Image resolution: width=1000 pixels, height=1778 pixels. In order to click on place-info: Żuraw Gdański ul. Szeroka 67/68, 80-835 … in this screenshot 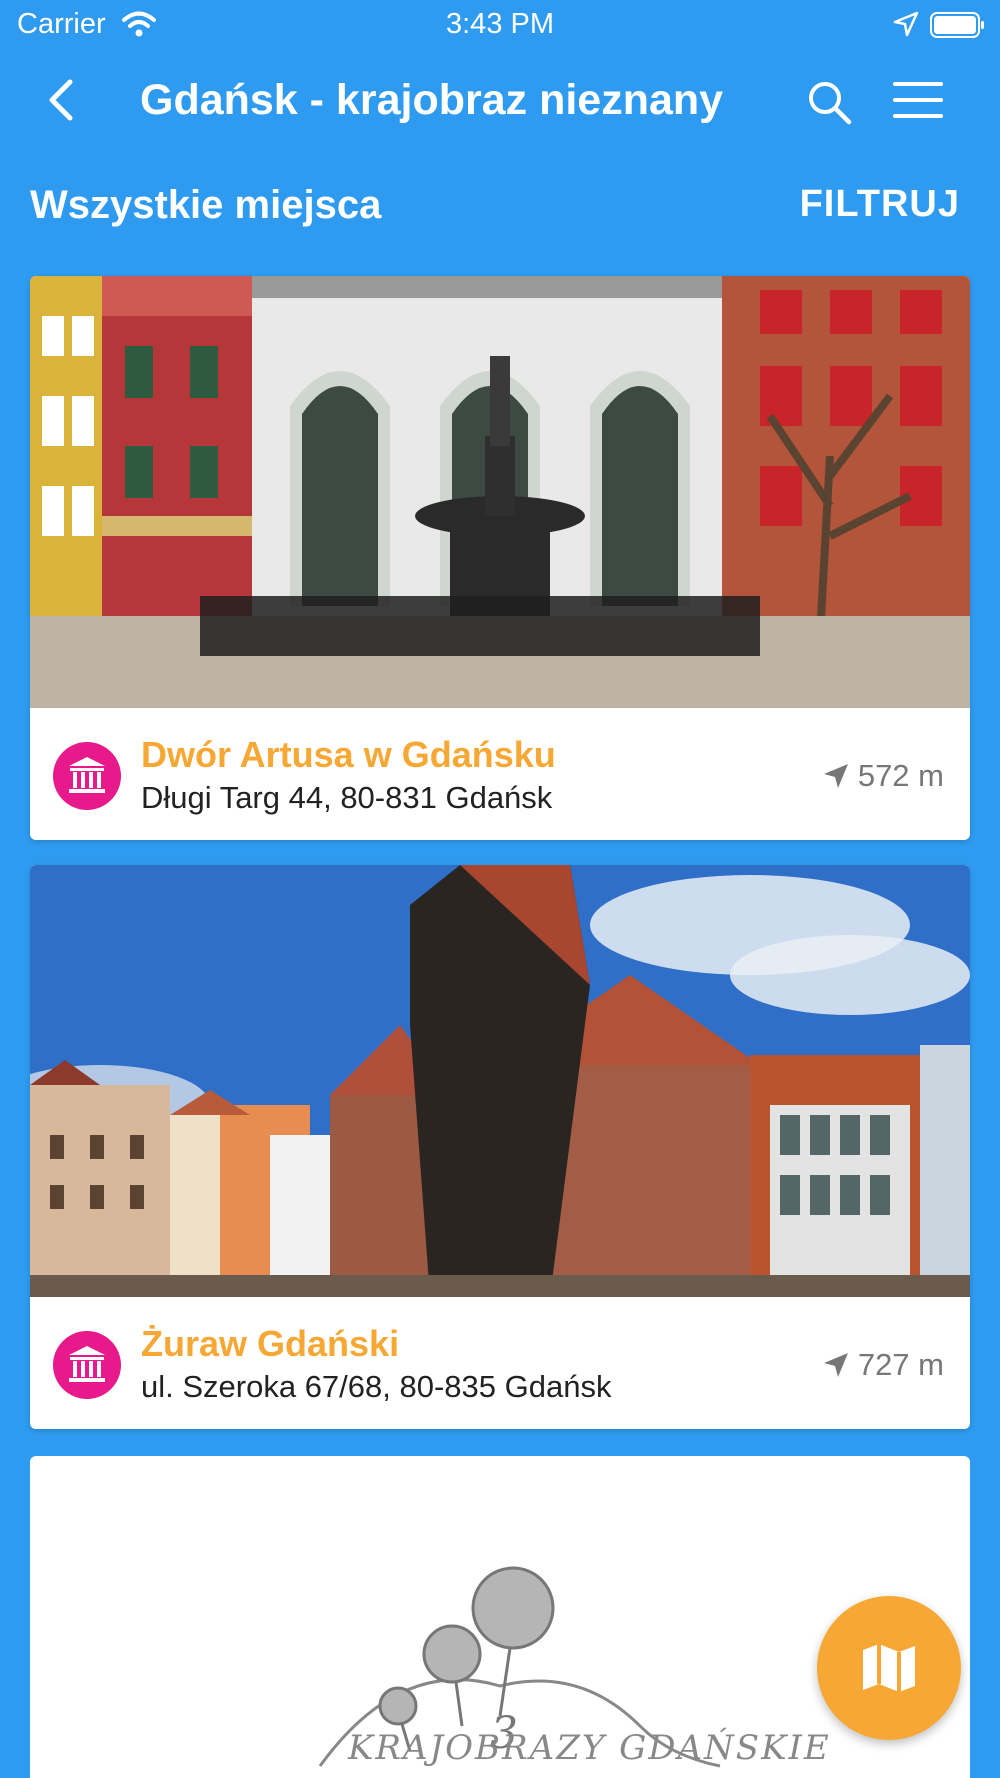, I will do `click(500, 1363)`.